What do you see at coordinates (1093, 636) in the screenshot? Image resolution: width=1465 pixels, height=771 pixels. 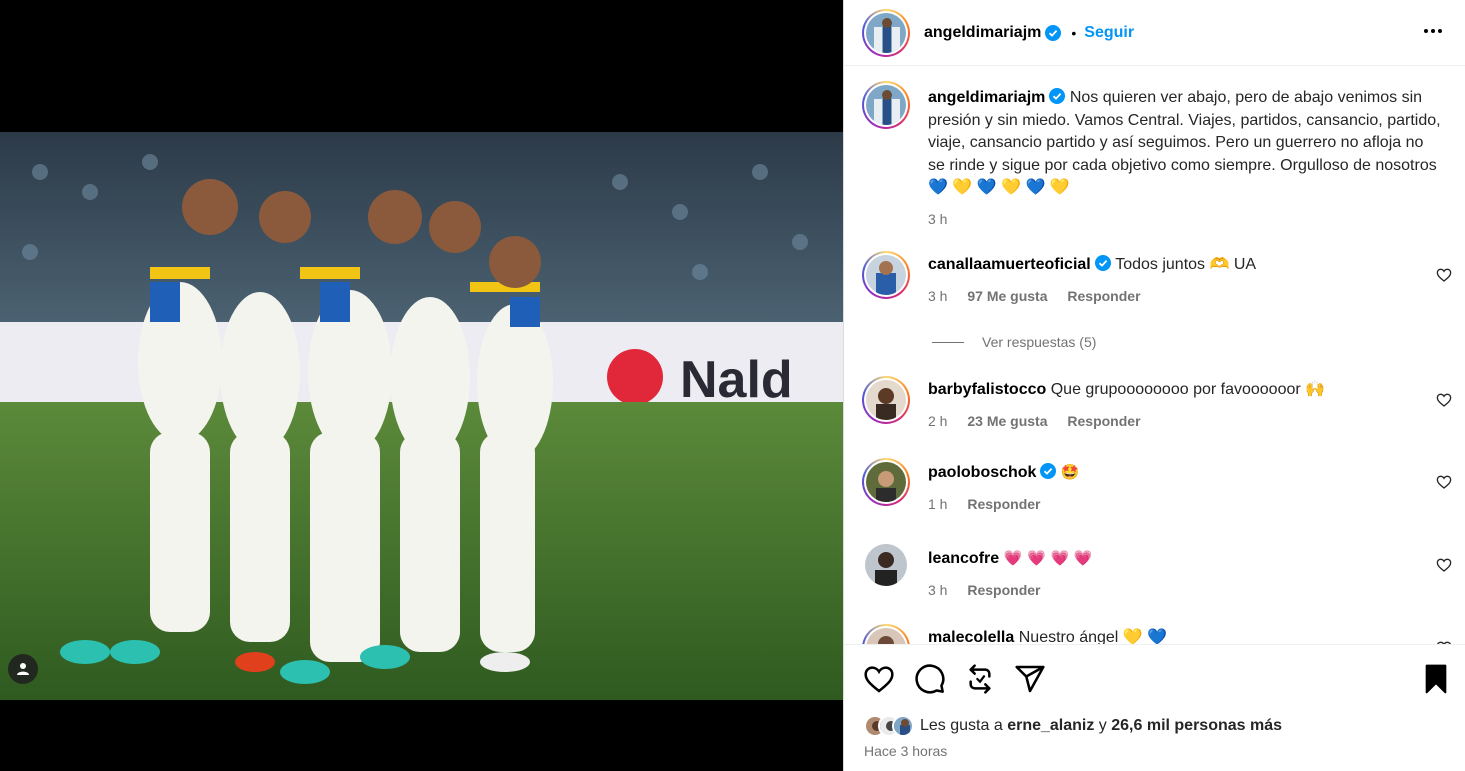 I see `comment-text: Nuestro ángel 💛 💙` at bounding box center [1093, 636].